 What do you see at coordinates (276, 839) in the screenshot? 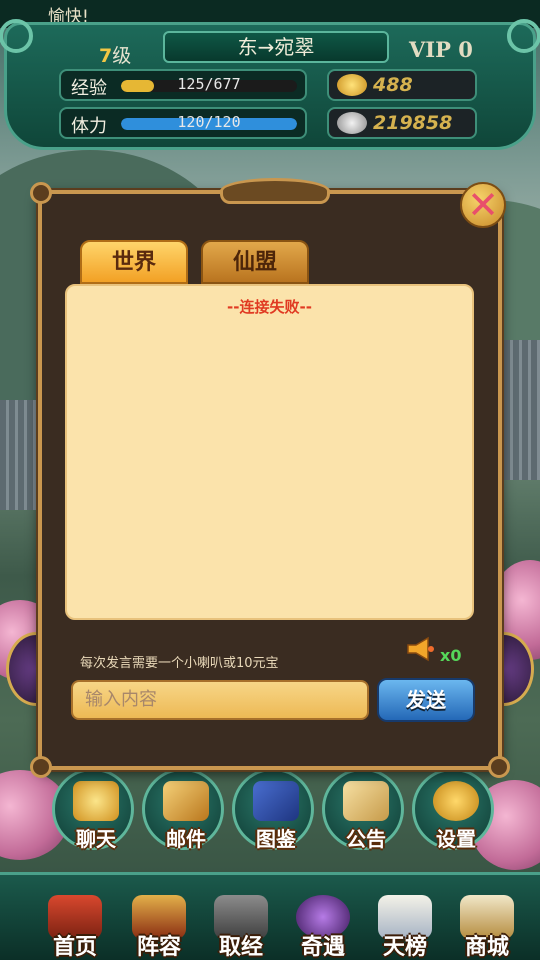
I see `codex-menu-label: 图鉴` at bounding box center [276, 839].